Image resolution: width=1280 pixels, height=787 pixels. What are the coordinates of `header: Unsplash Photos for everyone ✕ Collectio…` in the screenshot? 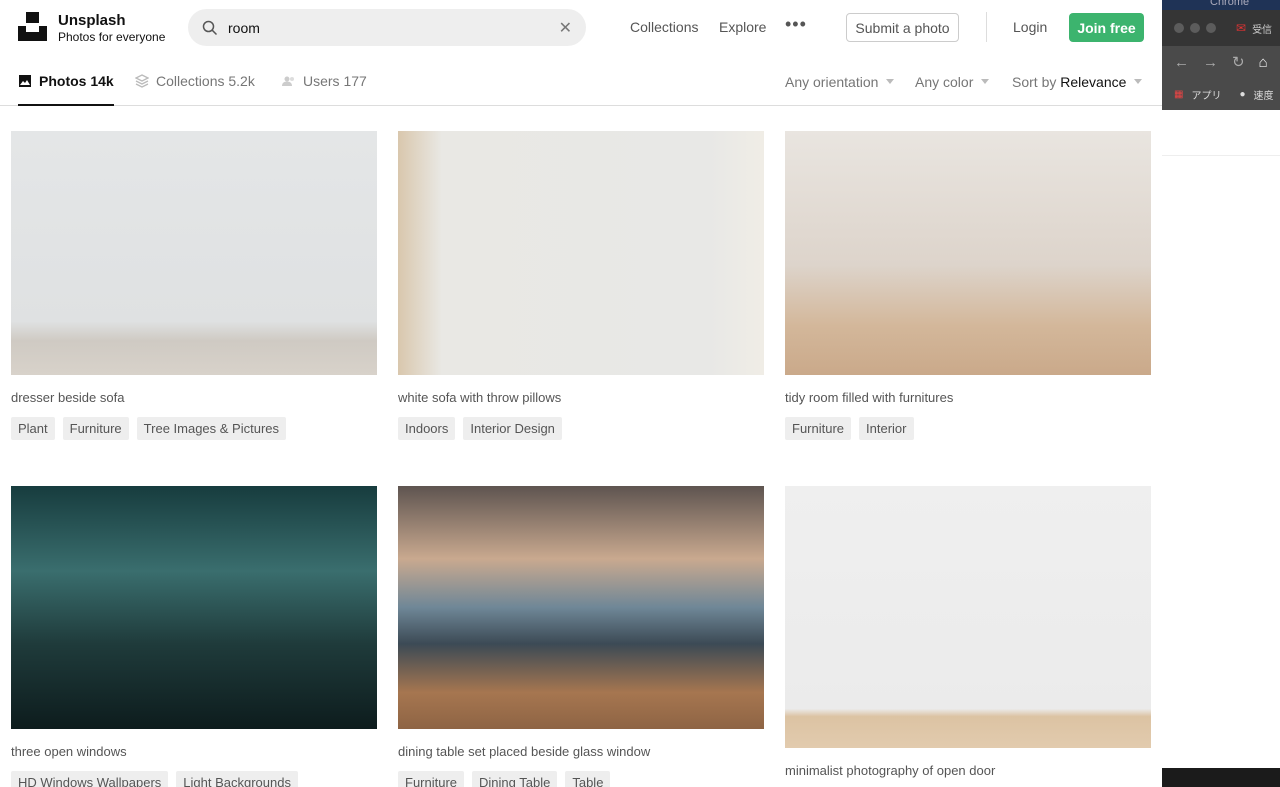 It's located at (581, 27).